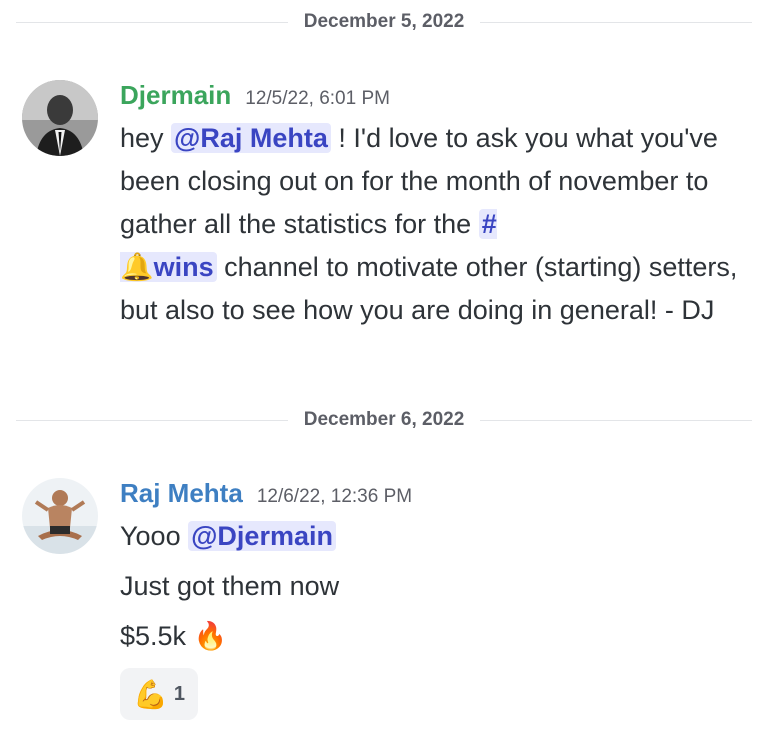 The height and width of the screenshot is (750, 768). Describe the element at coordinates (489, 224) in the screenshot. I see `hash-icon: #` at that location.